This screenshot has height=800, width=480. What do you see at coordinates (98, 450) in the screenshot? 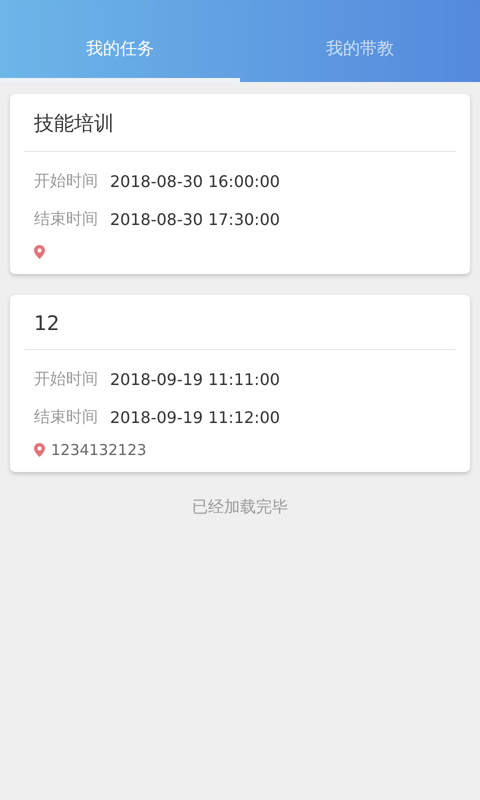
I see `location-text: 1234132123` at bounding box center [98, 450].